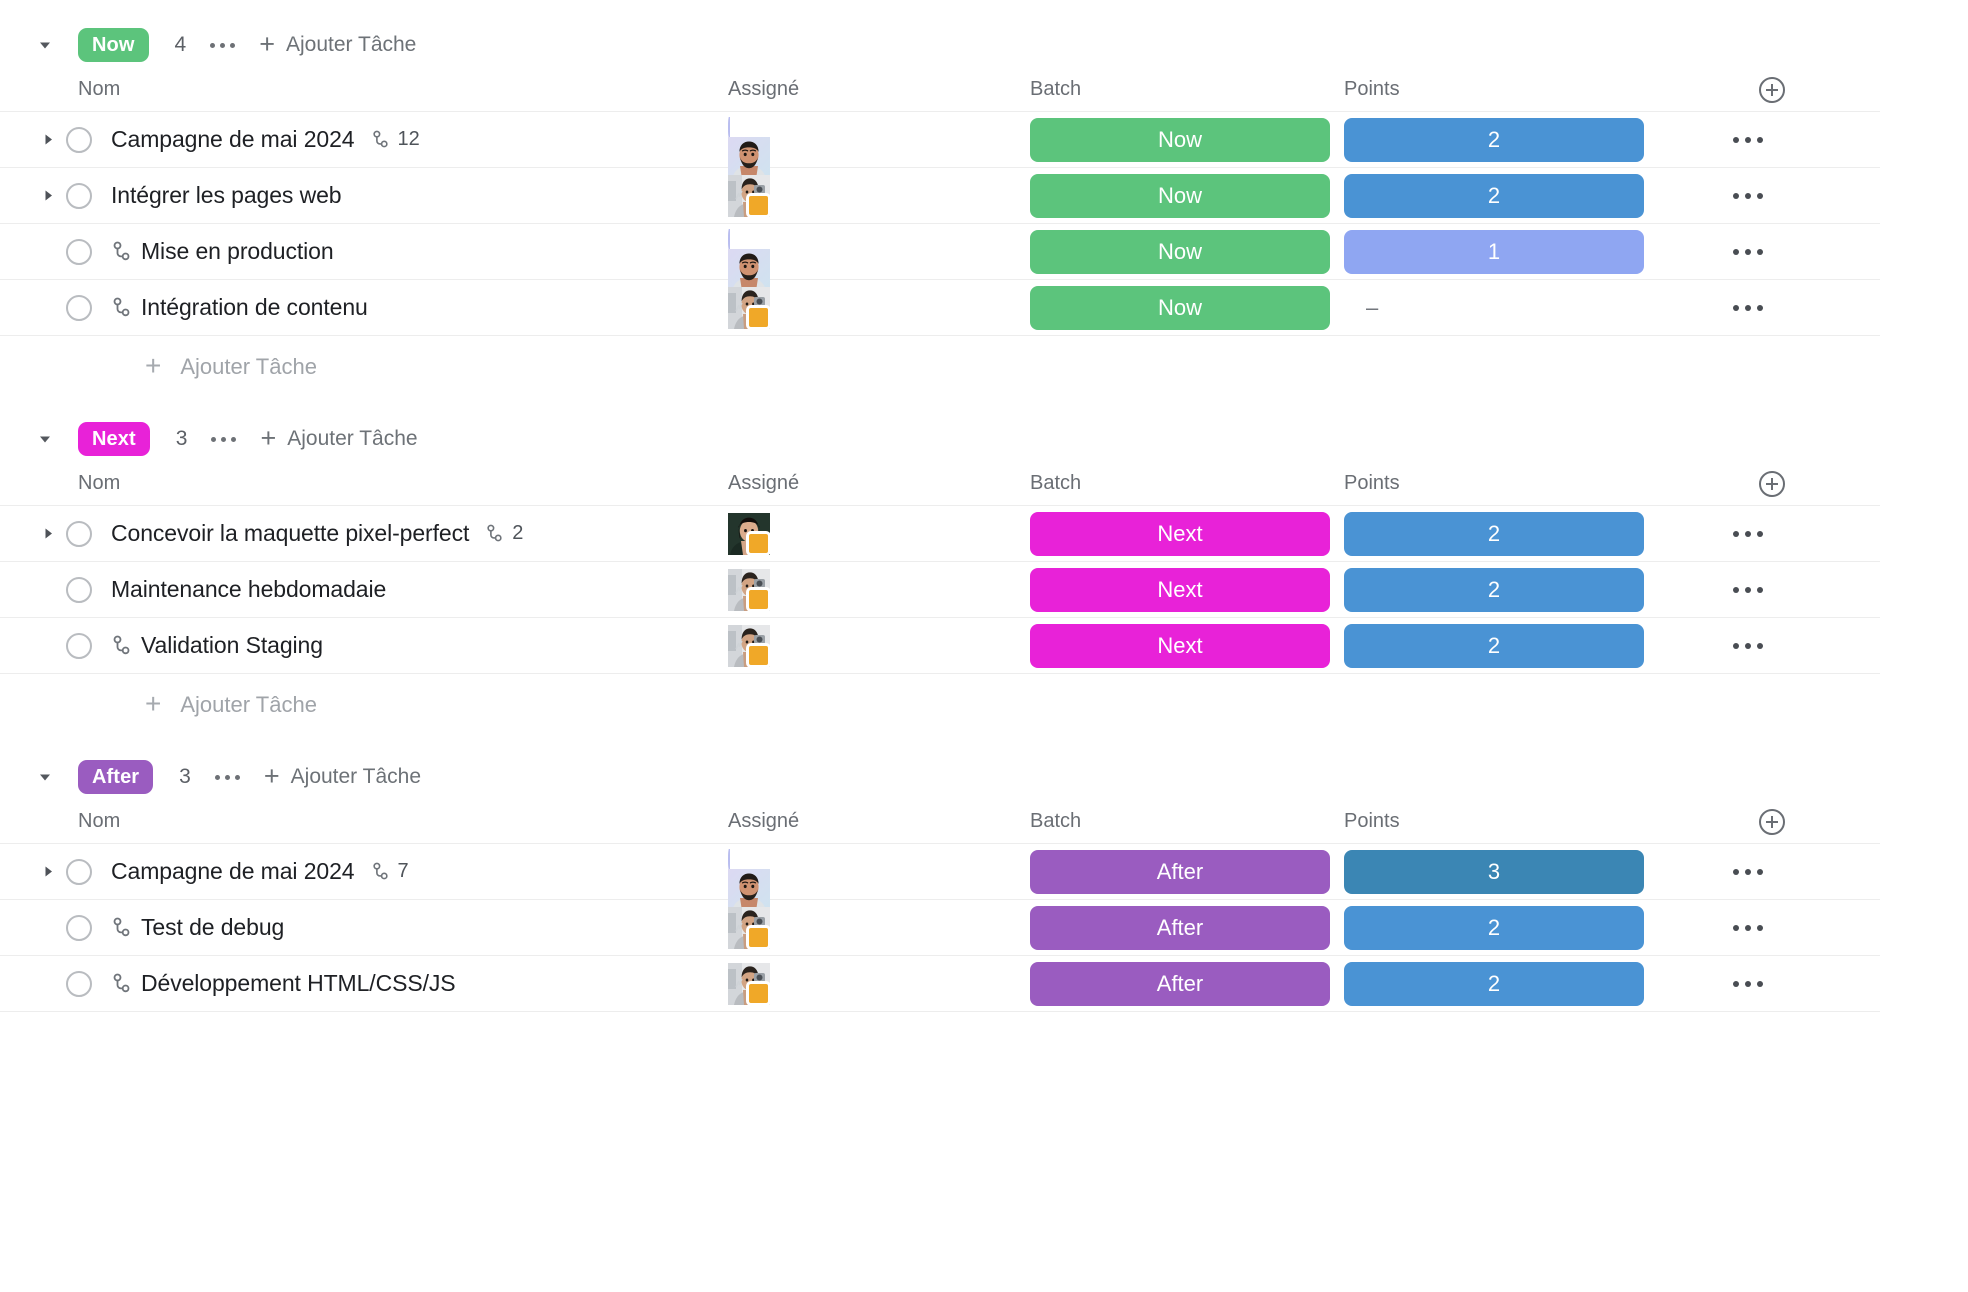 This screenshot has height=1292, width=1968. I want to click on task-title: Intégrer les pages web, so click(226, 195).